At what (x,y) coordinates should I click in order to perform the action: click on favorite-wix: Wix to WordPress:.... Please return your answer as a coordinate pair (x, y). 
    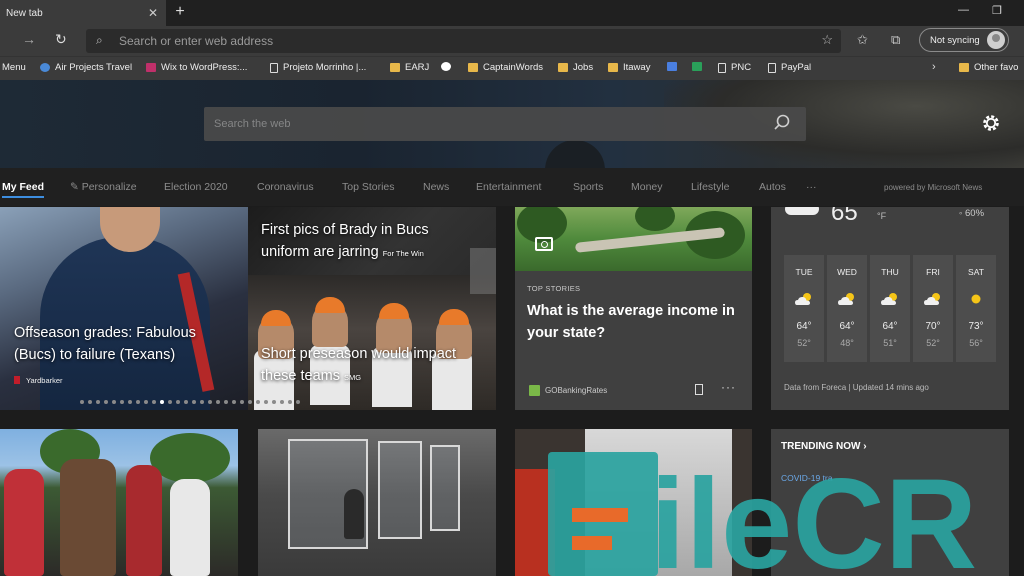
    Looking at the image, I should click on (196, 67).